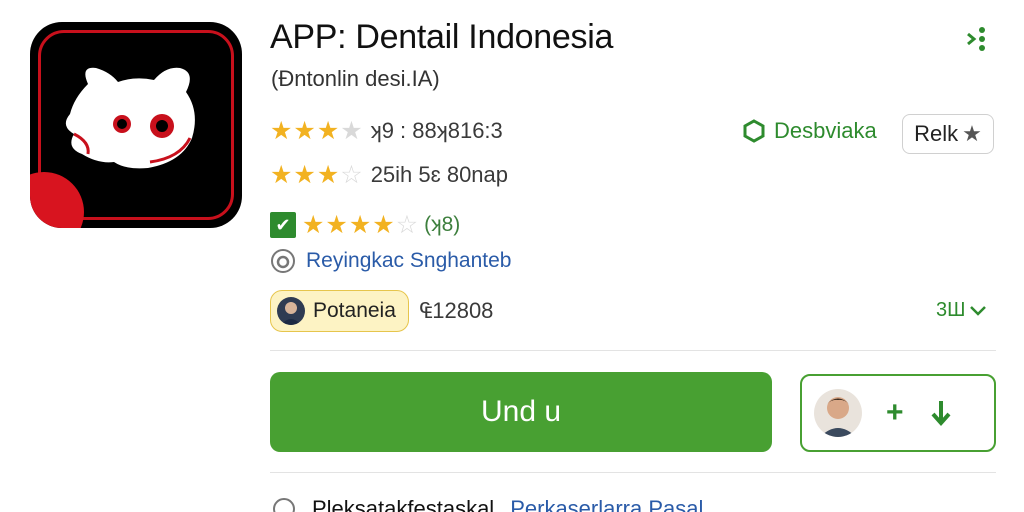  Describe the element at coordinates (442, 224) in the screenshot. I see `review-count: (ʞ8)` at that location.